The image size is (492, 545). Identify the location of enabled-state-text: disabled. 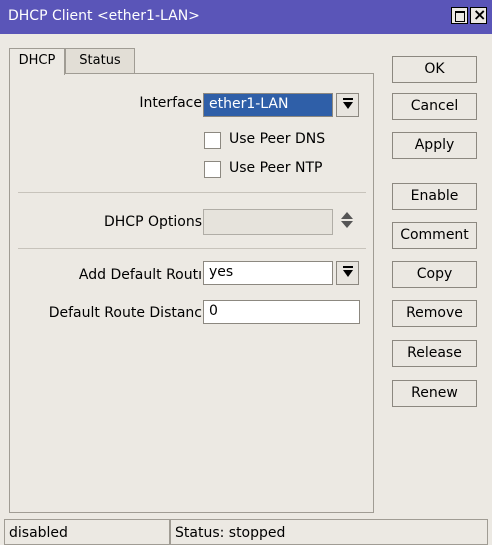
(87, 532).